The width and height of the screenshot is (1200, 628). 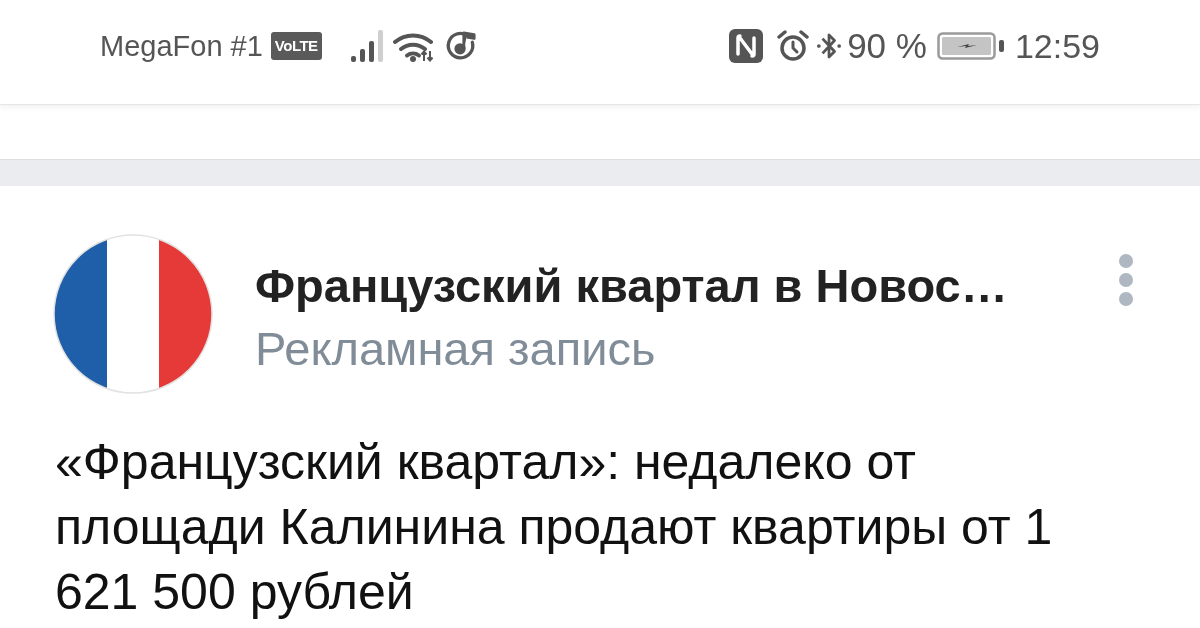 What do you see at coordinates (887, 46) in the screenshot?
I see `battery-percent: 90 %` at bounding box center [887, 46].